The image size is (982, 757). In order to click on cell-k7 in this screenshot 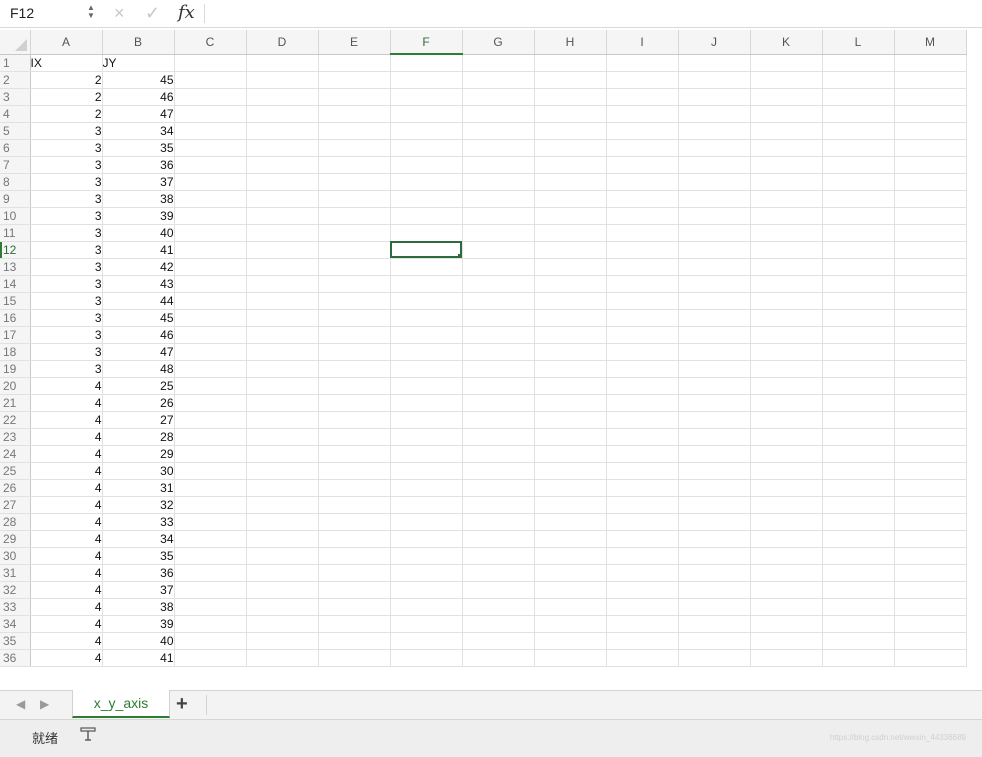, I will do `click(786, 165)`.